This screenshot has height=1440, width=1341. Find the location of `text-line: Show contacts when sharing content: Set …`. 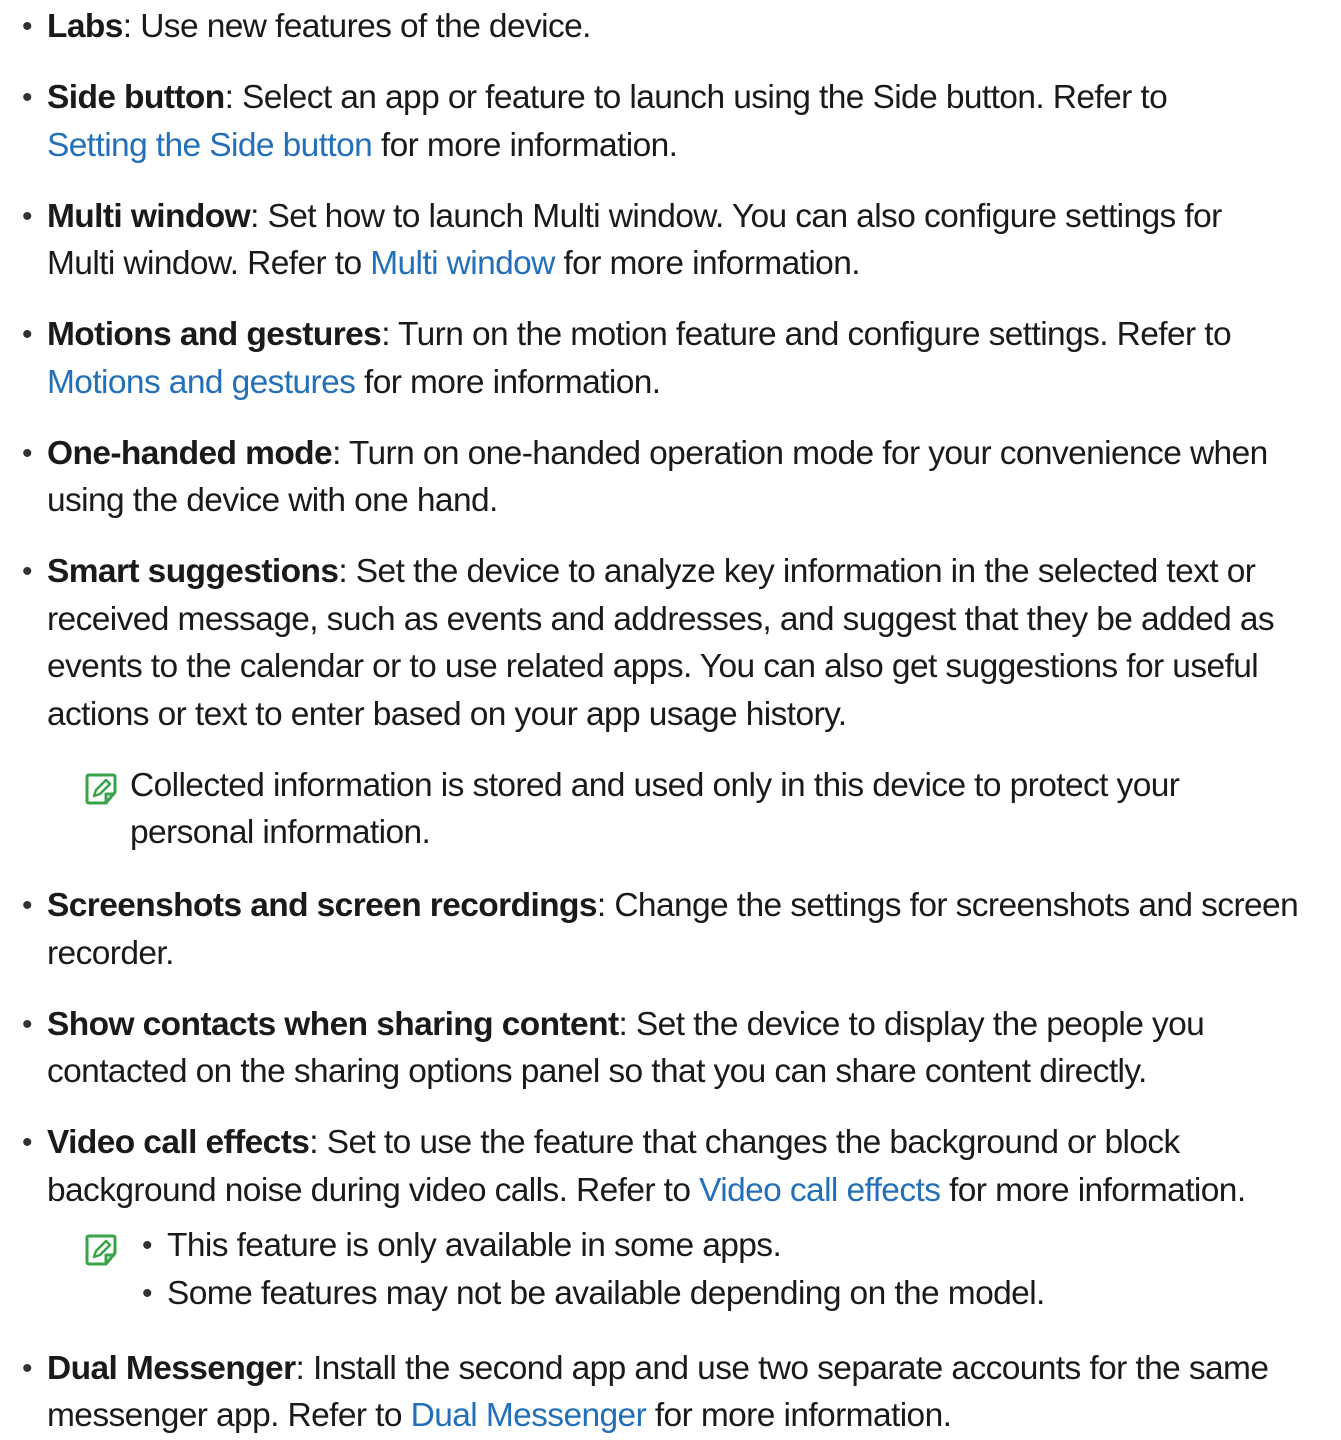

text-line: Show contacts when sharing content: Set … is located at coordinates (692, 1025).